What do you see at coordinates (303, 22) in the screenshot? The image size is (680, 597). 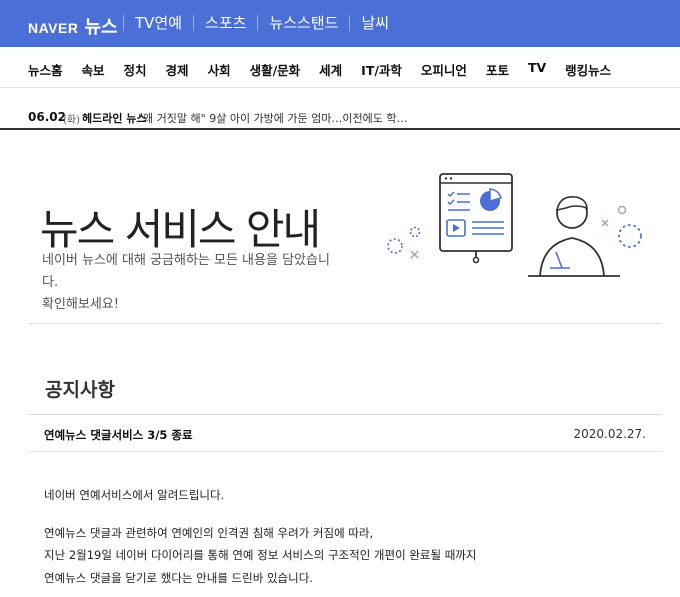 I see `topnav-item-newsstand: 뉴스스탠드` at bounding box center [303, 22].